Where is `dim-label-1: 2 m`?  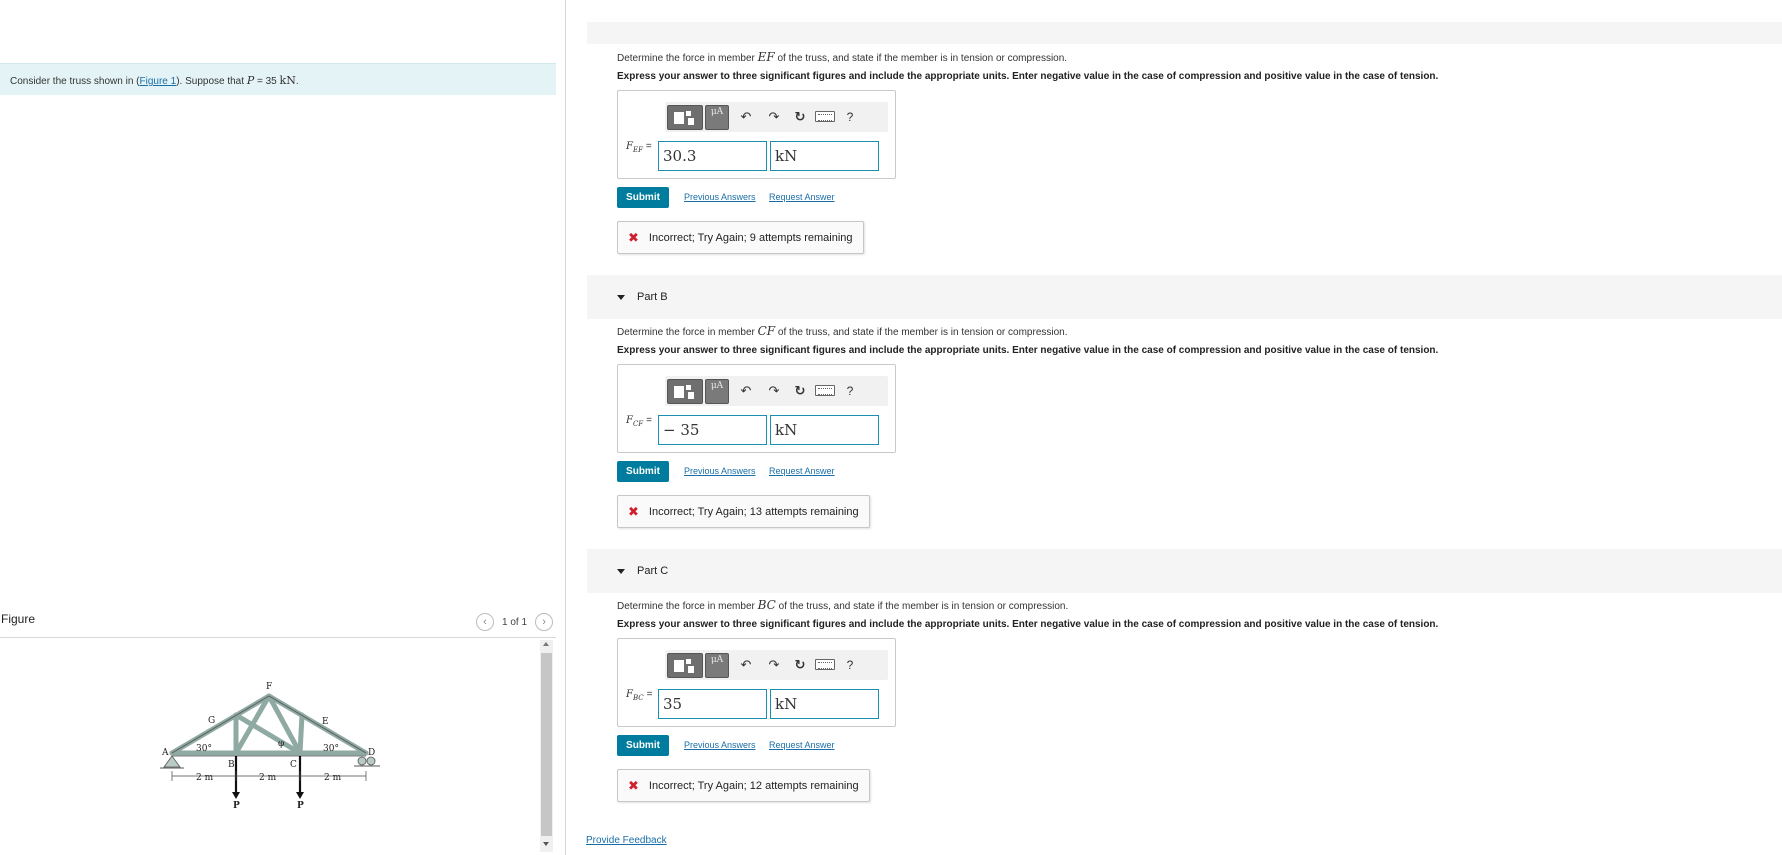 dim-label-1: 2 m is located at coordinates (205, 778).